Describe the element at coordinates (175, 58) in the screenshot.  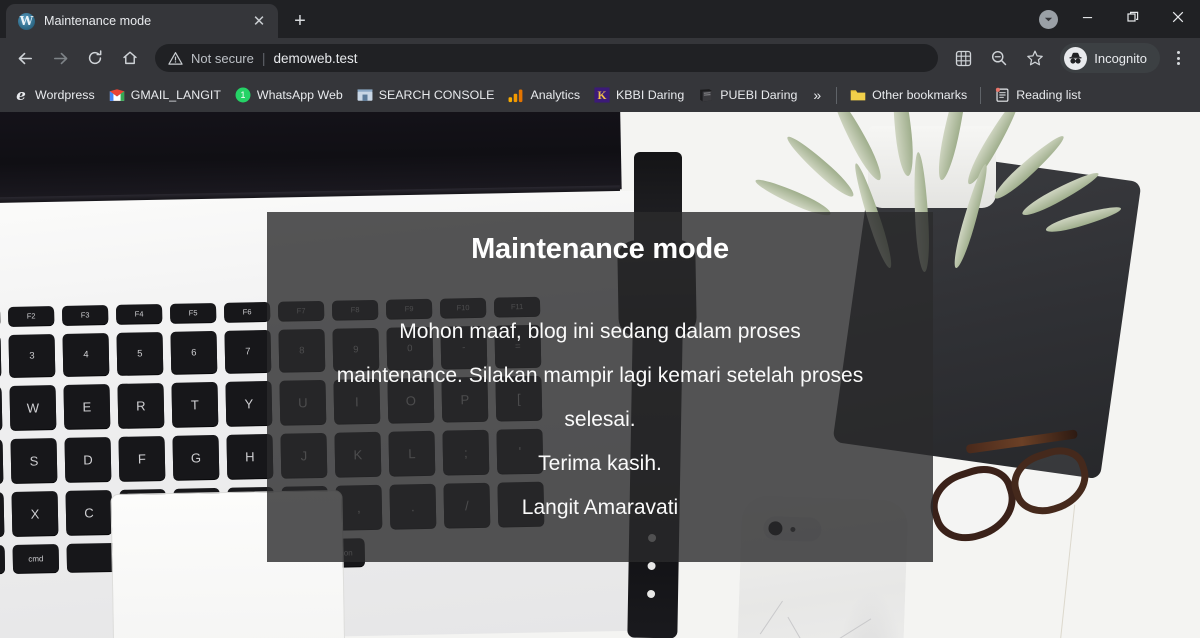
I see `not-secure-warning-icon` at that location.